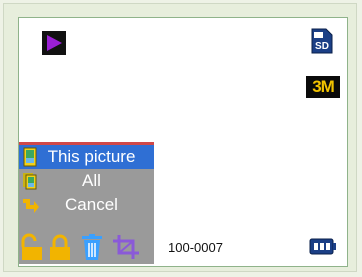 The image size is (362, 277). I want to click on resolution-indicator: 3M, so click(323, 87).